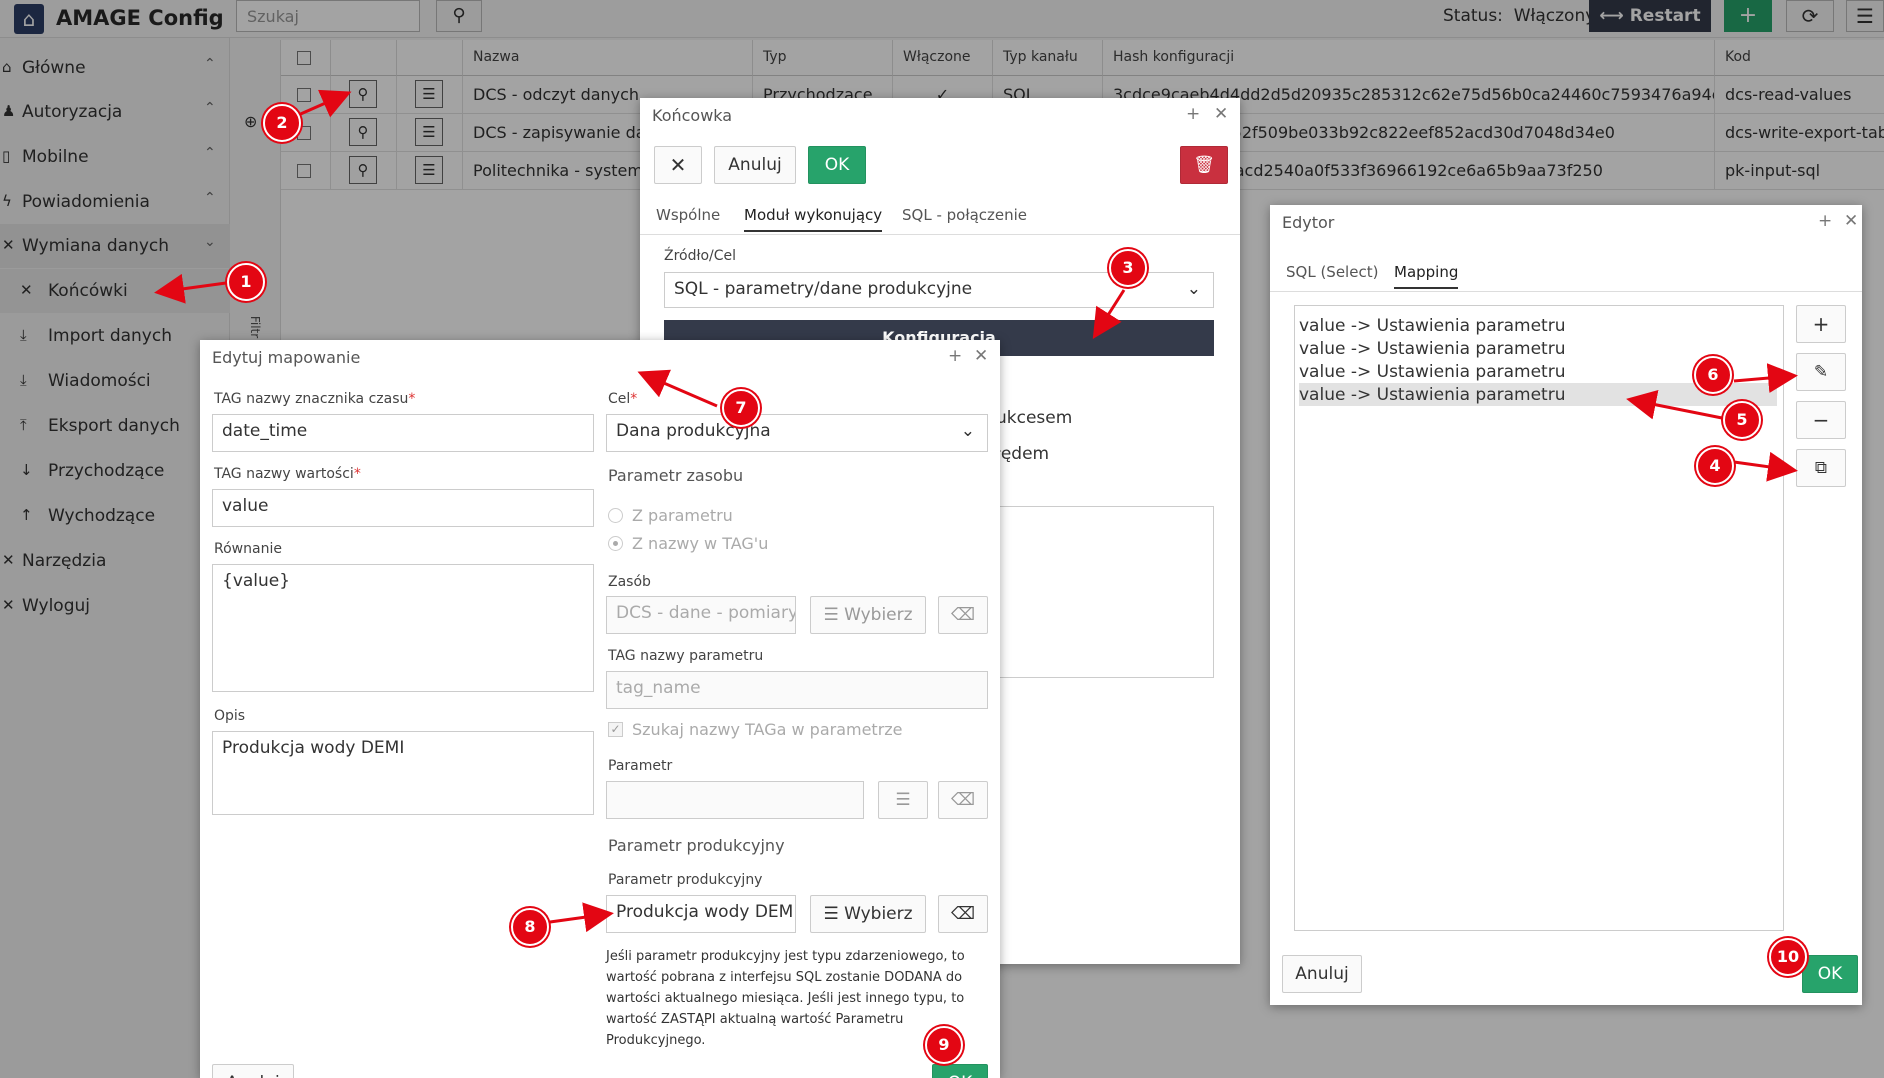 The image size is (1884, 1078). What do you see at coordinates (282, 123) in the screenshot?
I see `annotation-2: 2` at bounding box center [282, 123].